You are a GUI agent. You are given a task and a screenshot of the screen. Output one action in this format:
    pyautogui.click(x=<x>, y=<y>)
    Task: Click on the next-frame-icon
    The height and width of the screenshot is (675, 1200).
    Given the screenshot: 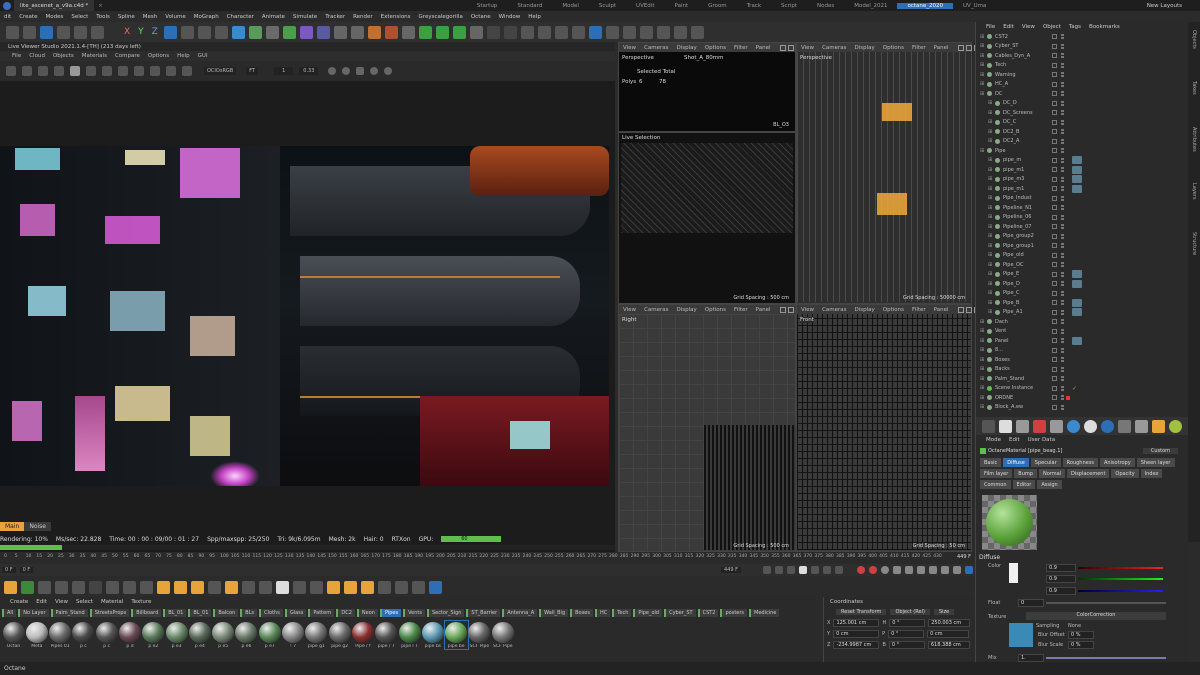 What is the action you would take?
    pyautogui.click(x=815, y=570)
    